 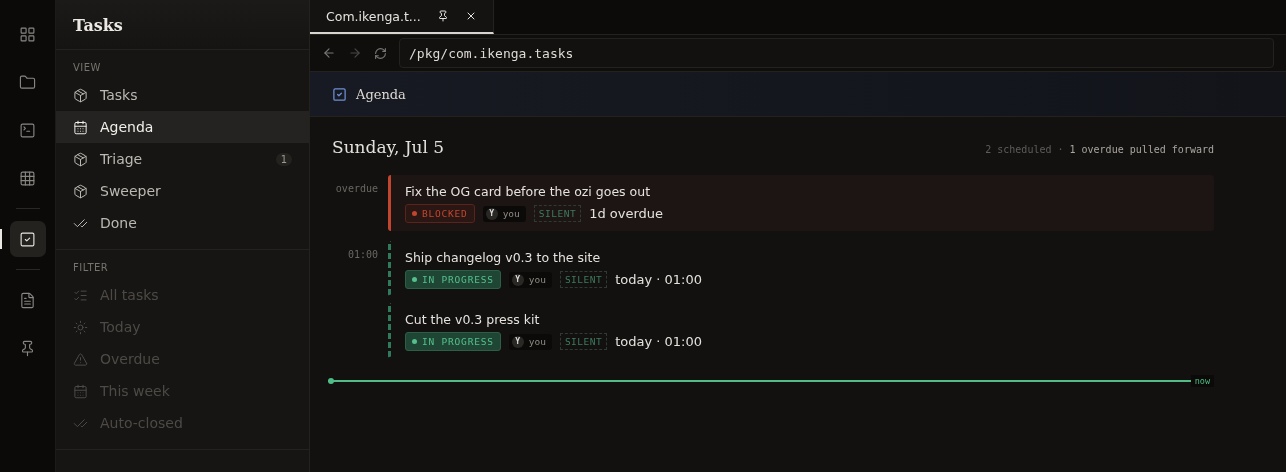 What do you see at coordinates (801, 203) in the screenshot?
I see `task-card: Fix the OG card before the ozi goes out BLOCKED Y you SILENT 1d overdue` at bounding box center [801, 203].